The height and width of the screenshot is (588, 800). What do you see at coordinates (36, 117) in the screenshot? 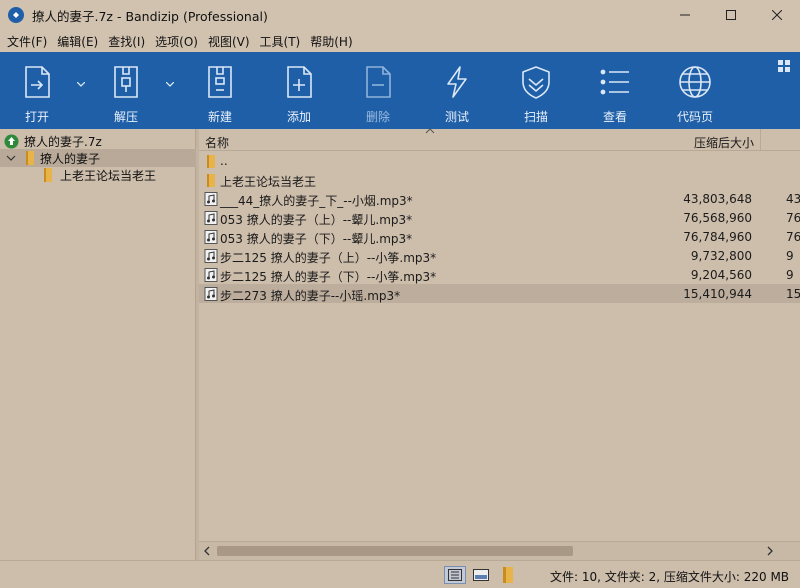
I see `open-label: 打开` at bounding box center [36, 117].